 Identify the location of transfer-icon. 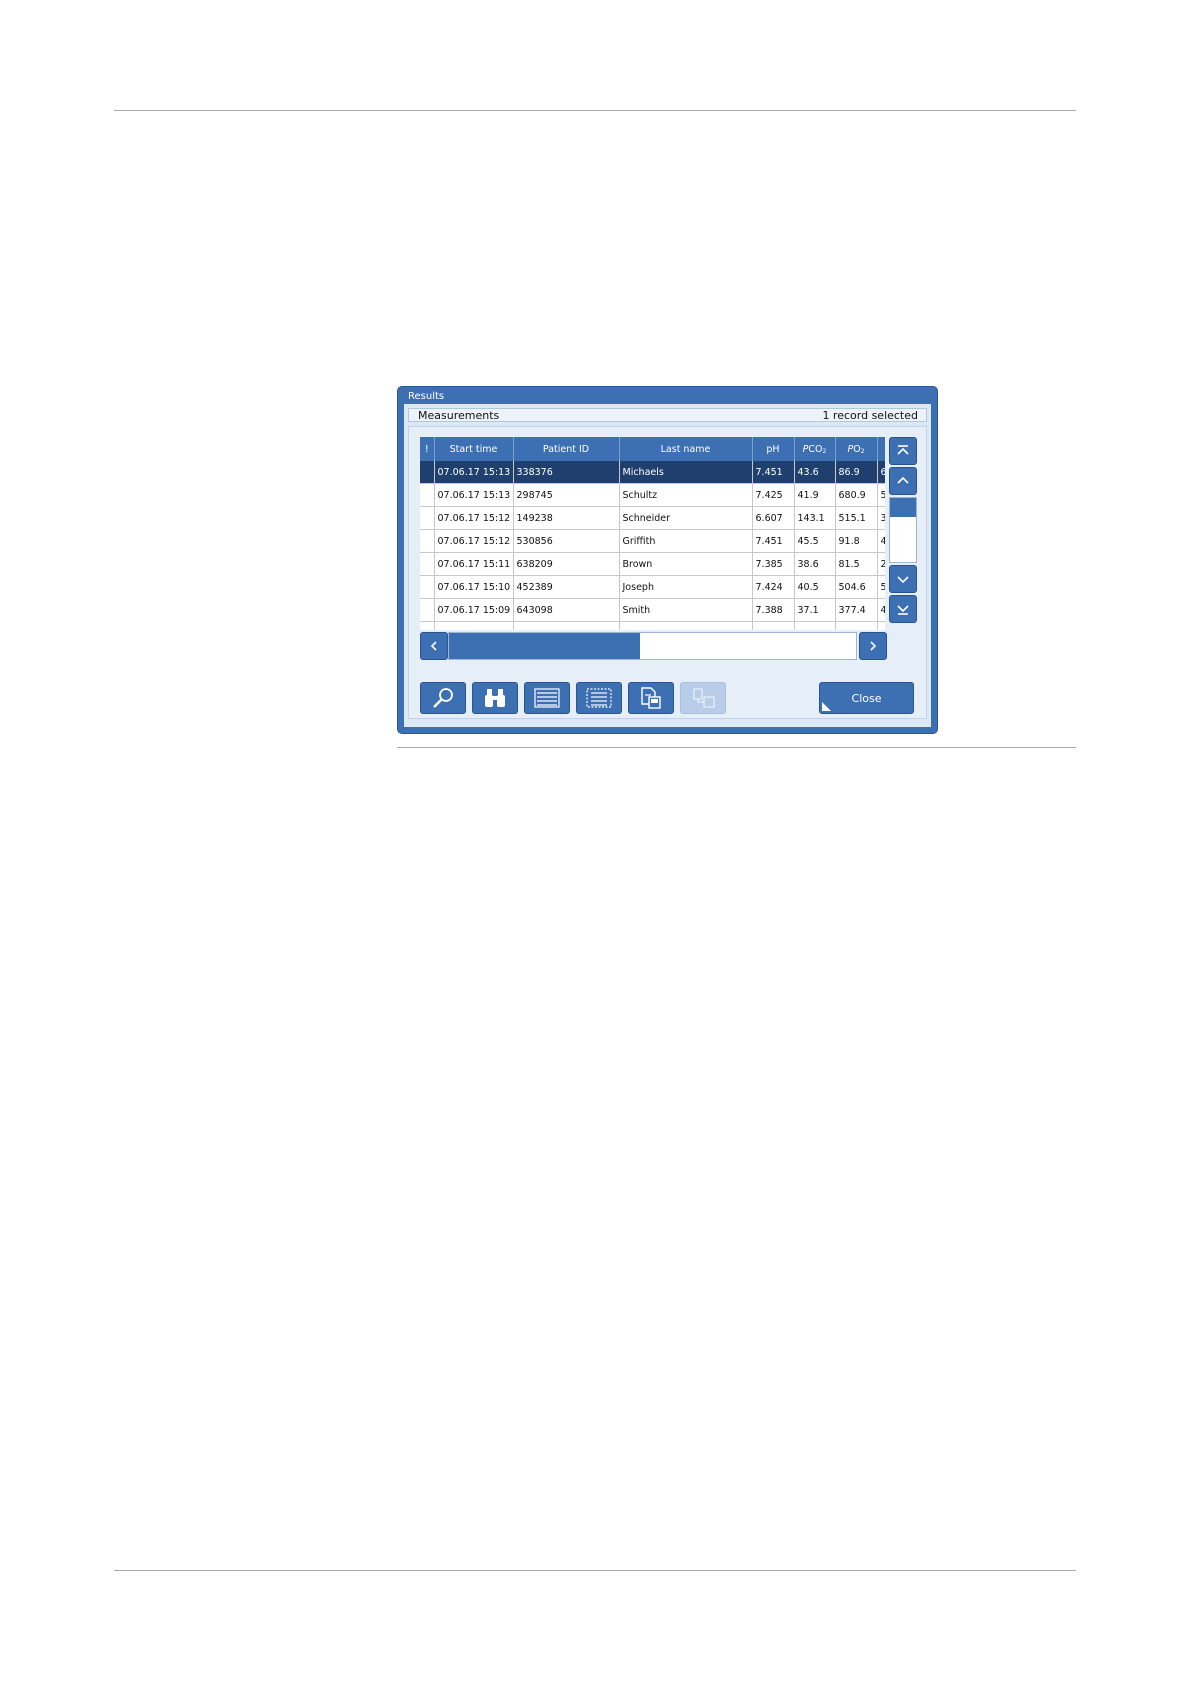
(704, 698).